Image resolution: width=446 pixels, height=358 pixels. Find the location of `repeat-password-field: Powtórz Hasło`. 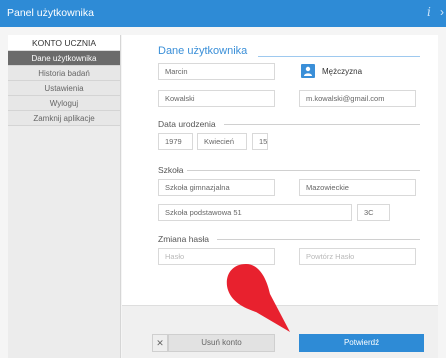

repeat-password-field: Powtórz Hasło is located at coordinates (357, 256).